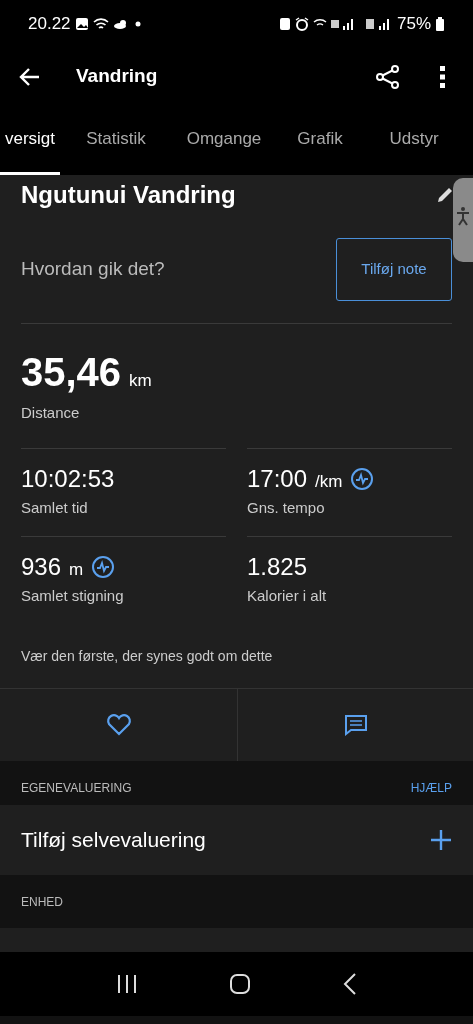 The width and height of the screenshot is (473, 1024). What do you see at coordinates (118, 725) in the screenshot?
I see `heart-icon` at bounding box center [118, 725].